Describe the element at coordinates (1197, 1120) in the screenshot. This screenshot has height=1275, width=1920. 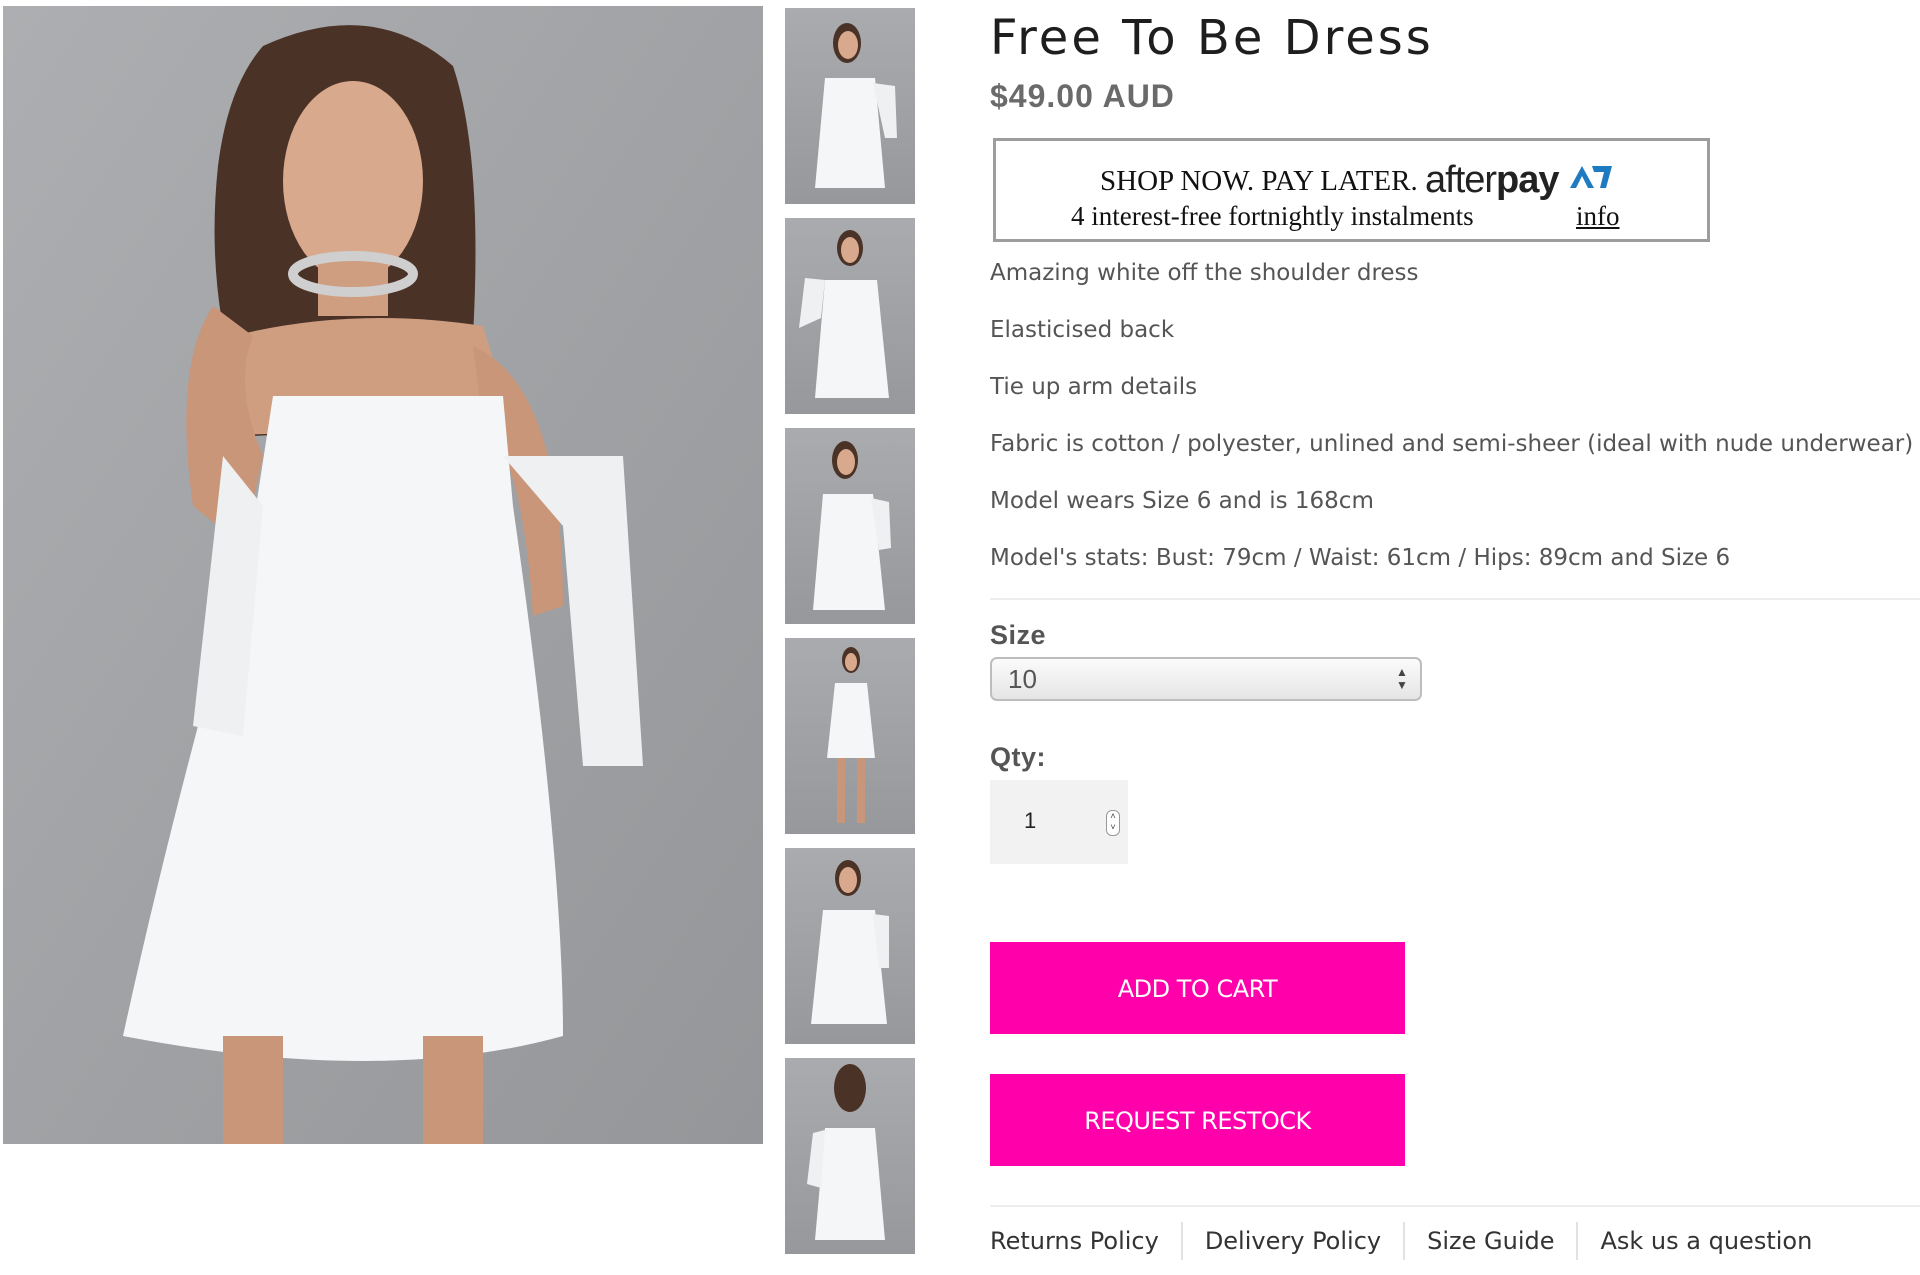
I see `request-restock-button: REQUEST RESTOCK` at that location.